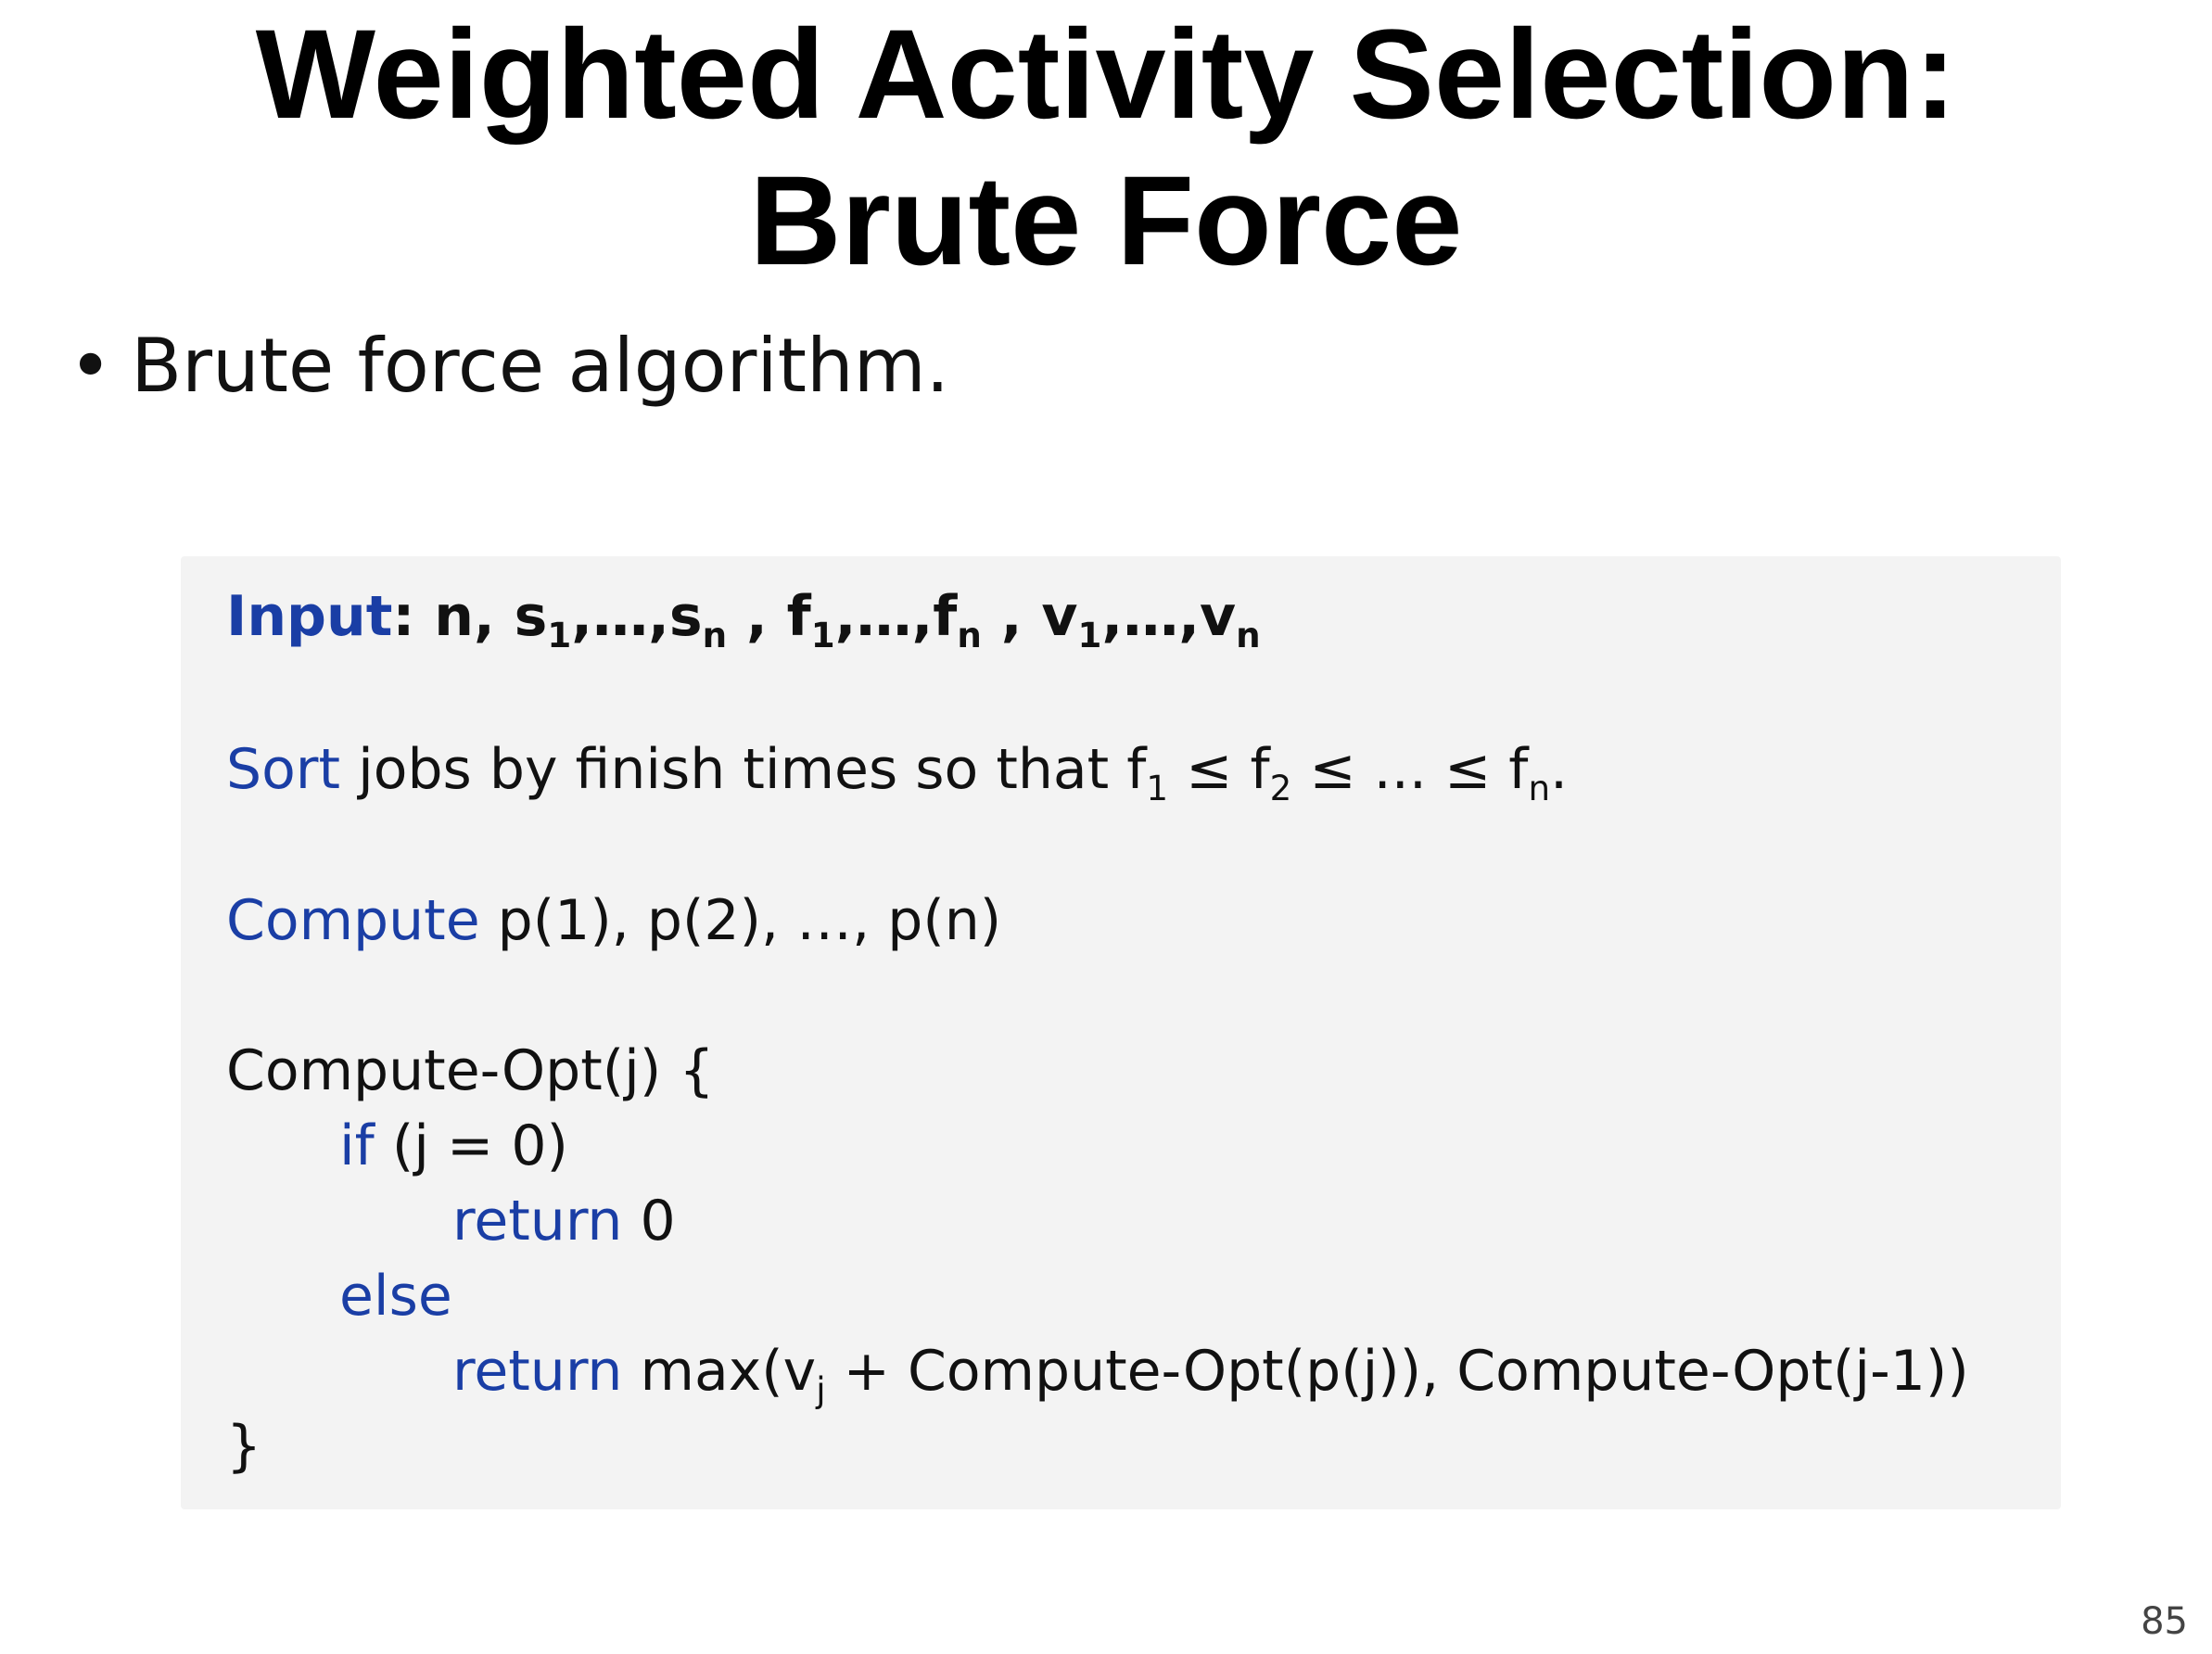  Describe the element at coordinates (1106, 221) in the screenshot. I see `title-line-2: Brute Force` at that location.